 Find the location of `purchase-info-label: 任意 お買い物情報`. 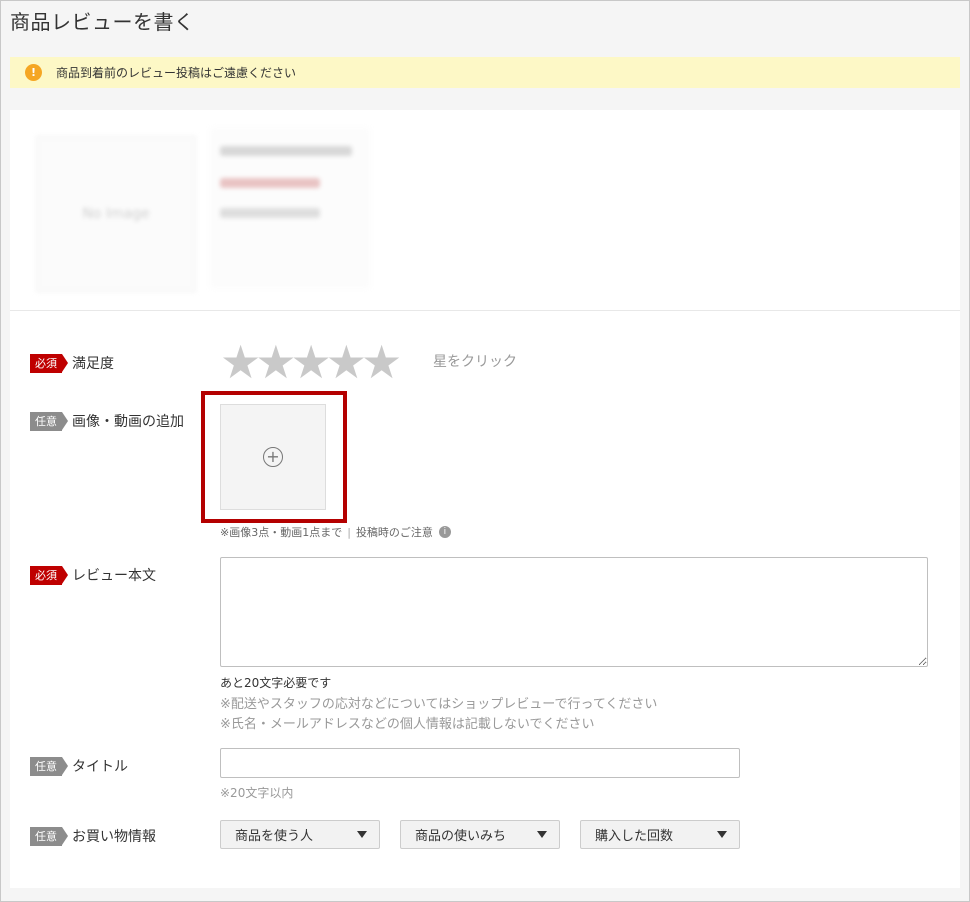

purchase-info-label: 任意 お買い物情報 is located at coordinates (93, 836).